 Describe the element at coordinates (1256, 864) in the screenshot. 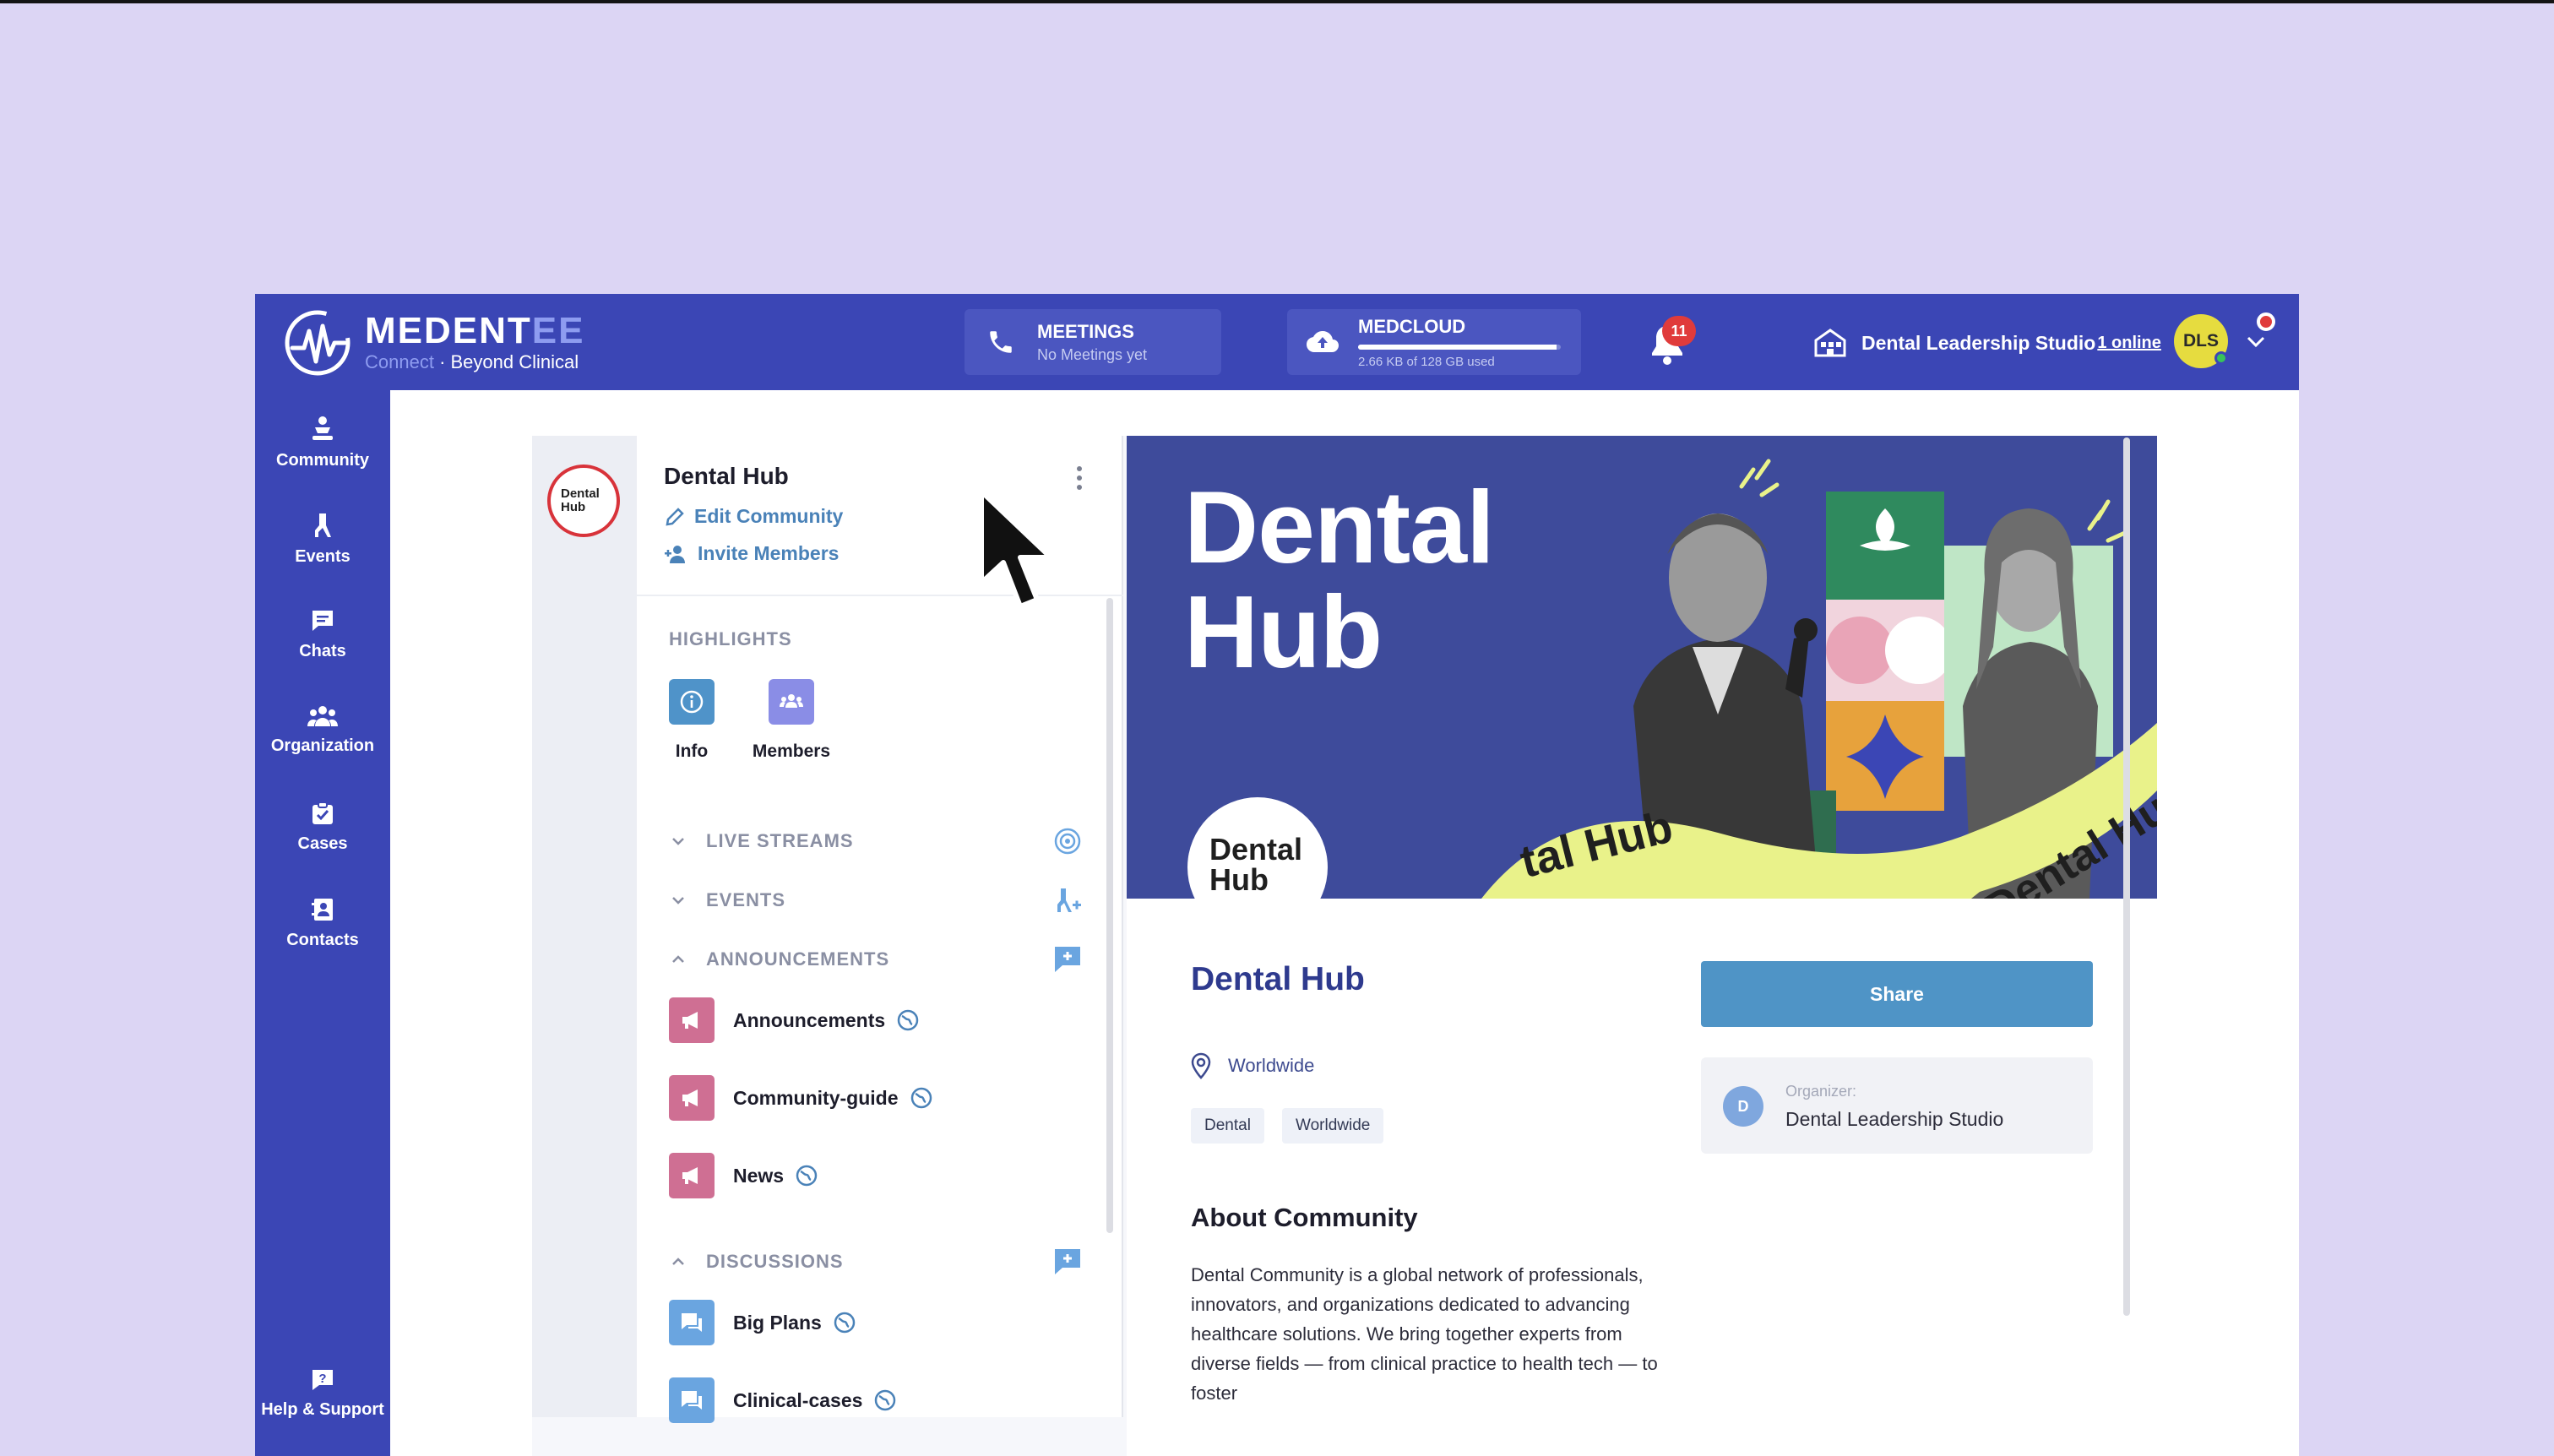

I see `banner-badge-text: Dental Hub` at that location.